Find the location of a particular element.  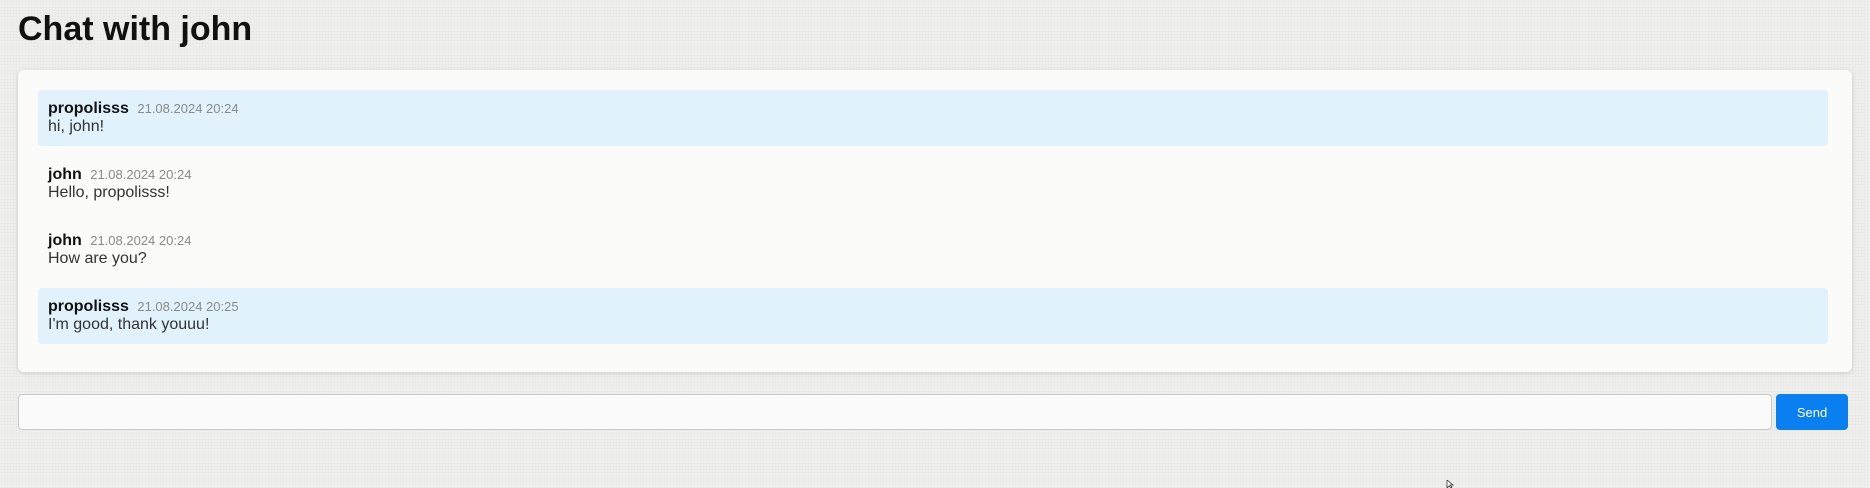

message-text: hi, john! is located at coordinates (76, 126).